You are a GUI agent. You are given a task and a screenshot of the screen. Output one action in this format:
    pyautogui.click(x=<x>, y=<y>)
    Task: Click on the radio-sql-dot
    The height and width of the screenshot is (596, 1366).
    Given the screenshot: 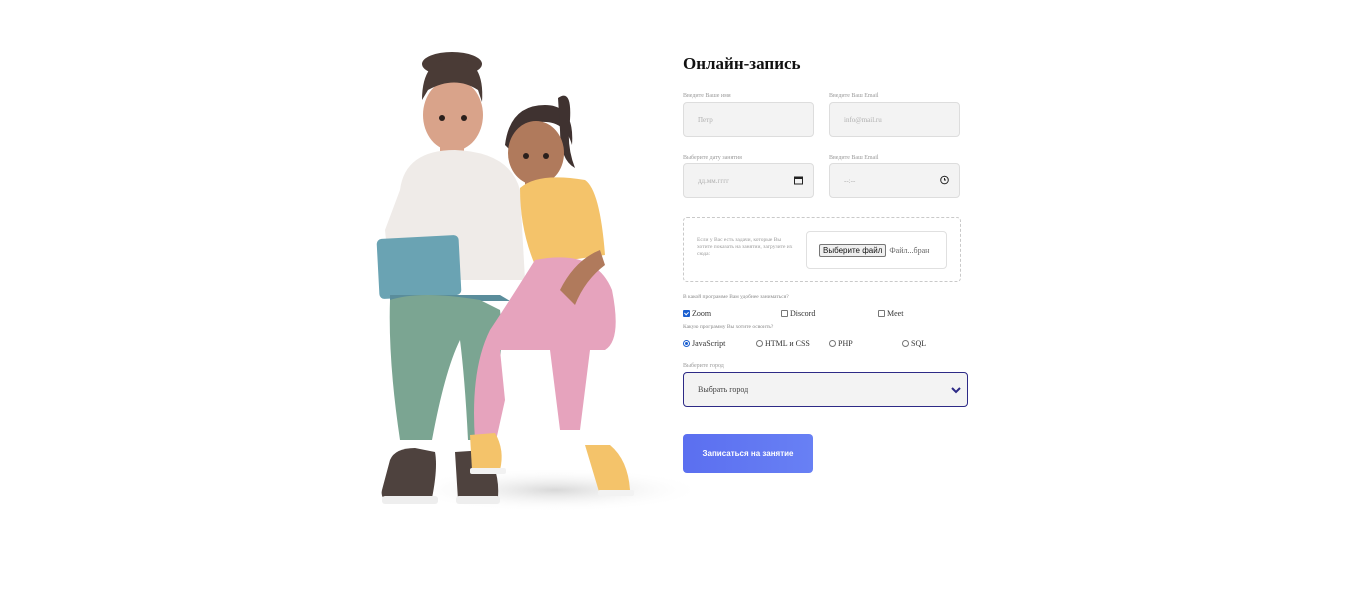 What is the action you would take?
    pyautogui.click(x=905, y=343)
    